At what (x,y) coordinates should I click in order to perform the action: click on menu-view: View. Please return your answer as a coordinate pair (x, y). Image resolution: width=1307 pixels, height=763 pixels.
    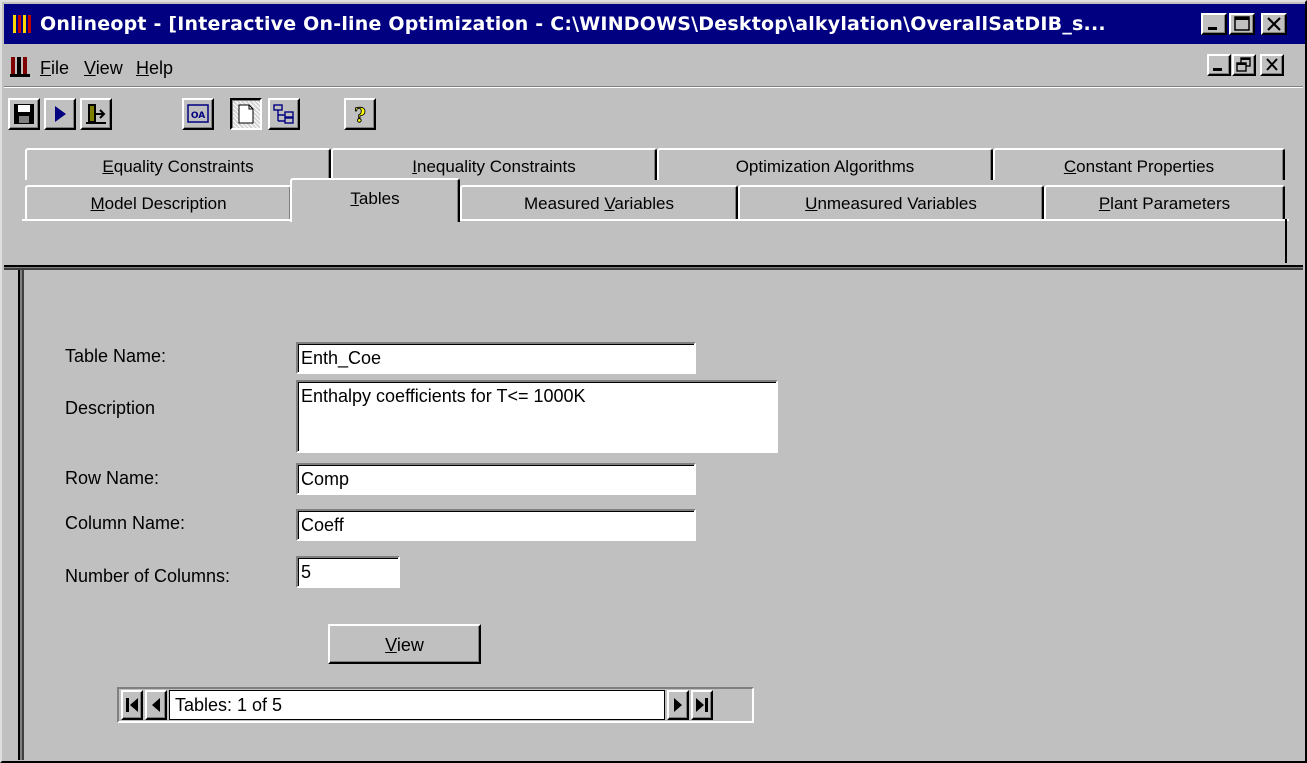
    Looking at the image, I should click on (103, 68).